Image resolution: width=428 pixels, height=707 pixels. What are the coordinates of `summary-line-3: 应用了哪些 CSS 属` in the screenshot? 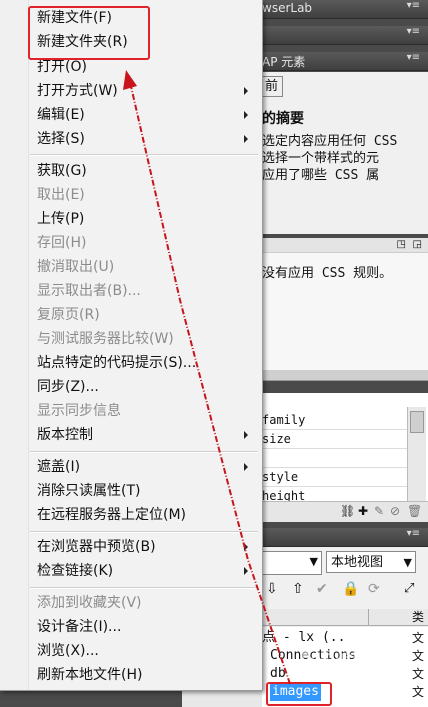 It's located at (321, 175).